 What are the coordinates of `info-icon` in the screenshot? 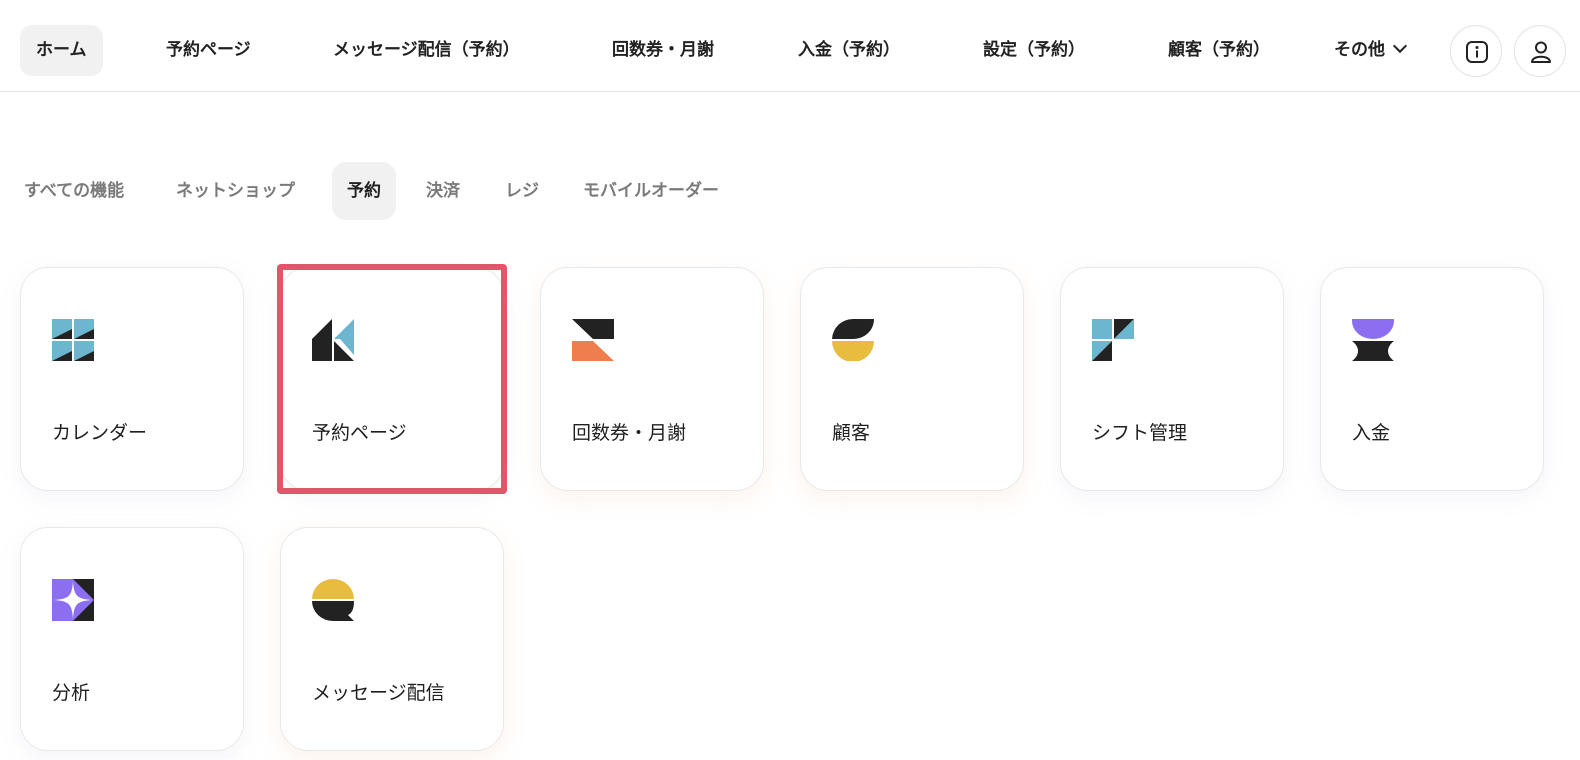 It's located at (1477, 52).